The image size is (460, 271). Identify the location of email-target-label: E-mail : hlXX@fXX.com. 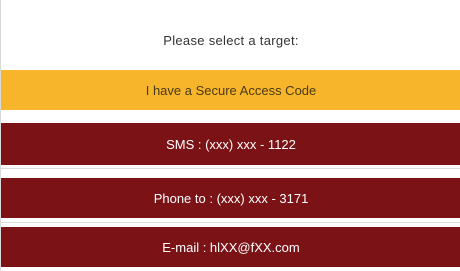
(231, 247).